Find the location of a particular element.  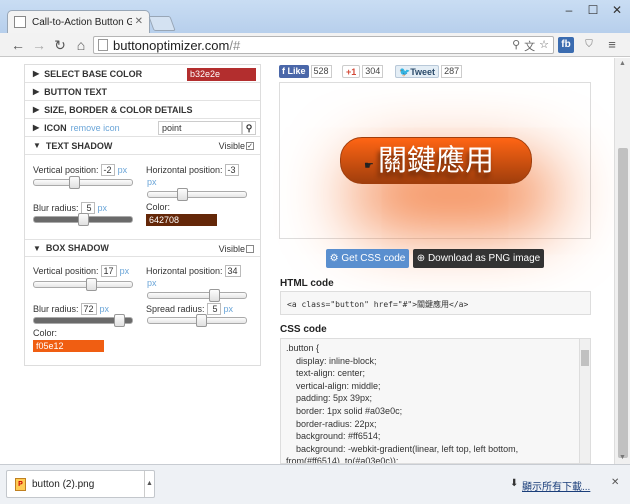

download-png-button: ⊕ Download as PNG image is located at coordinates (478, 258).